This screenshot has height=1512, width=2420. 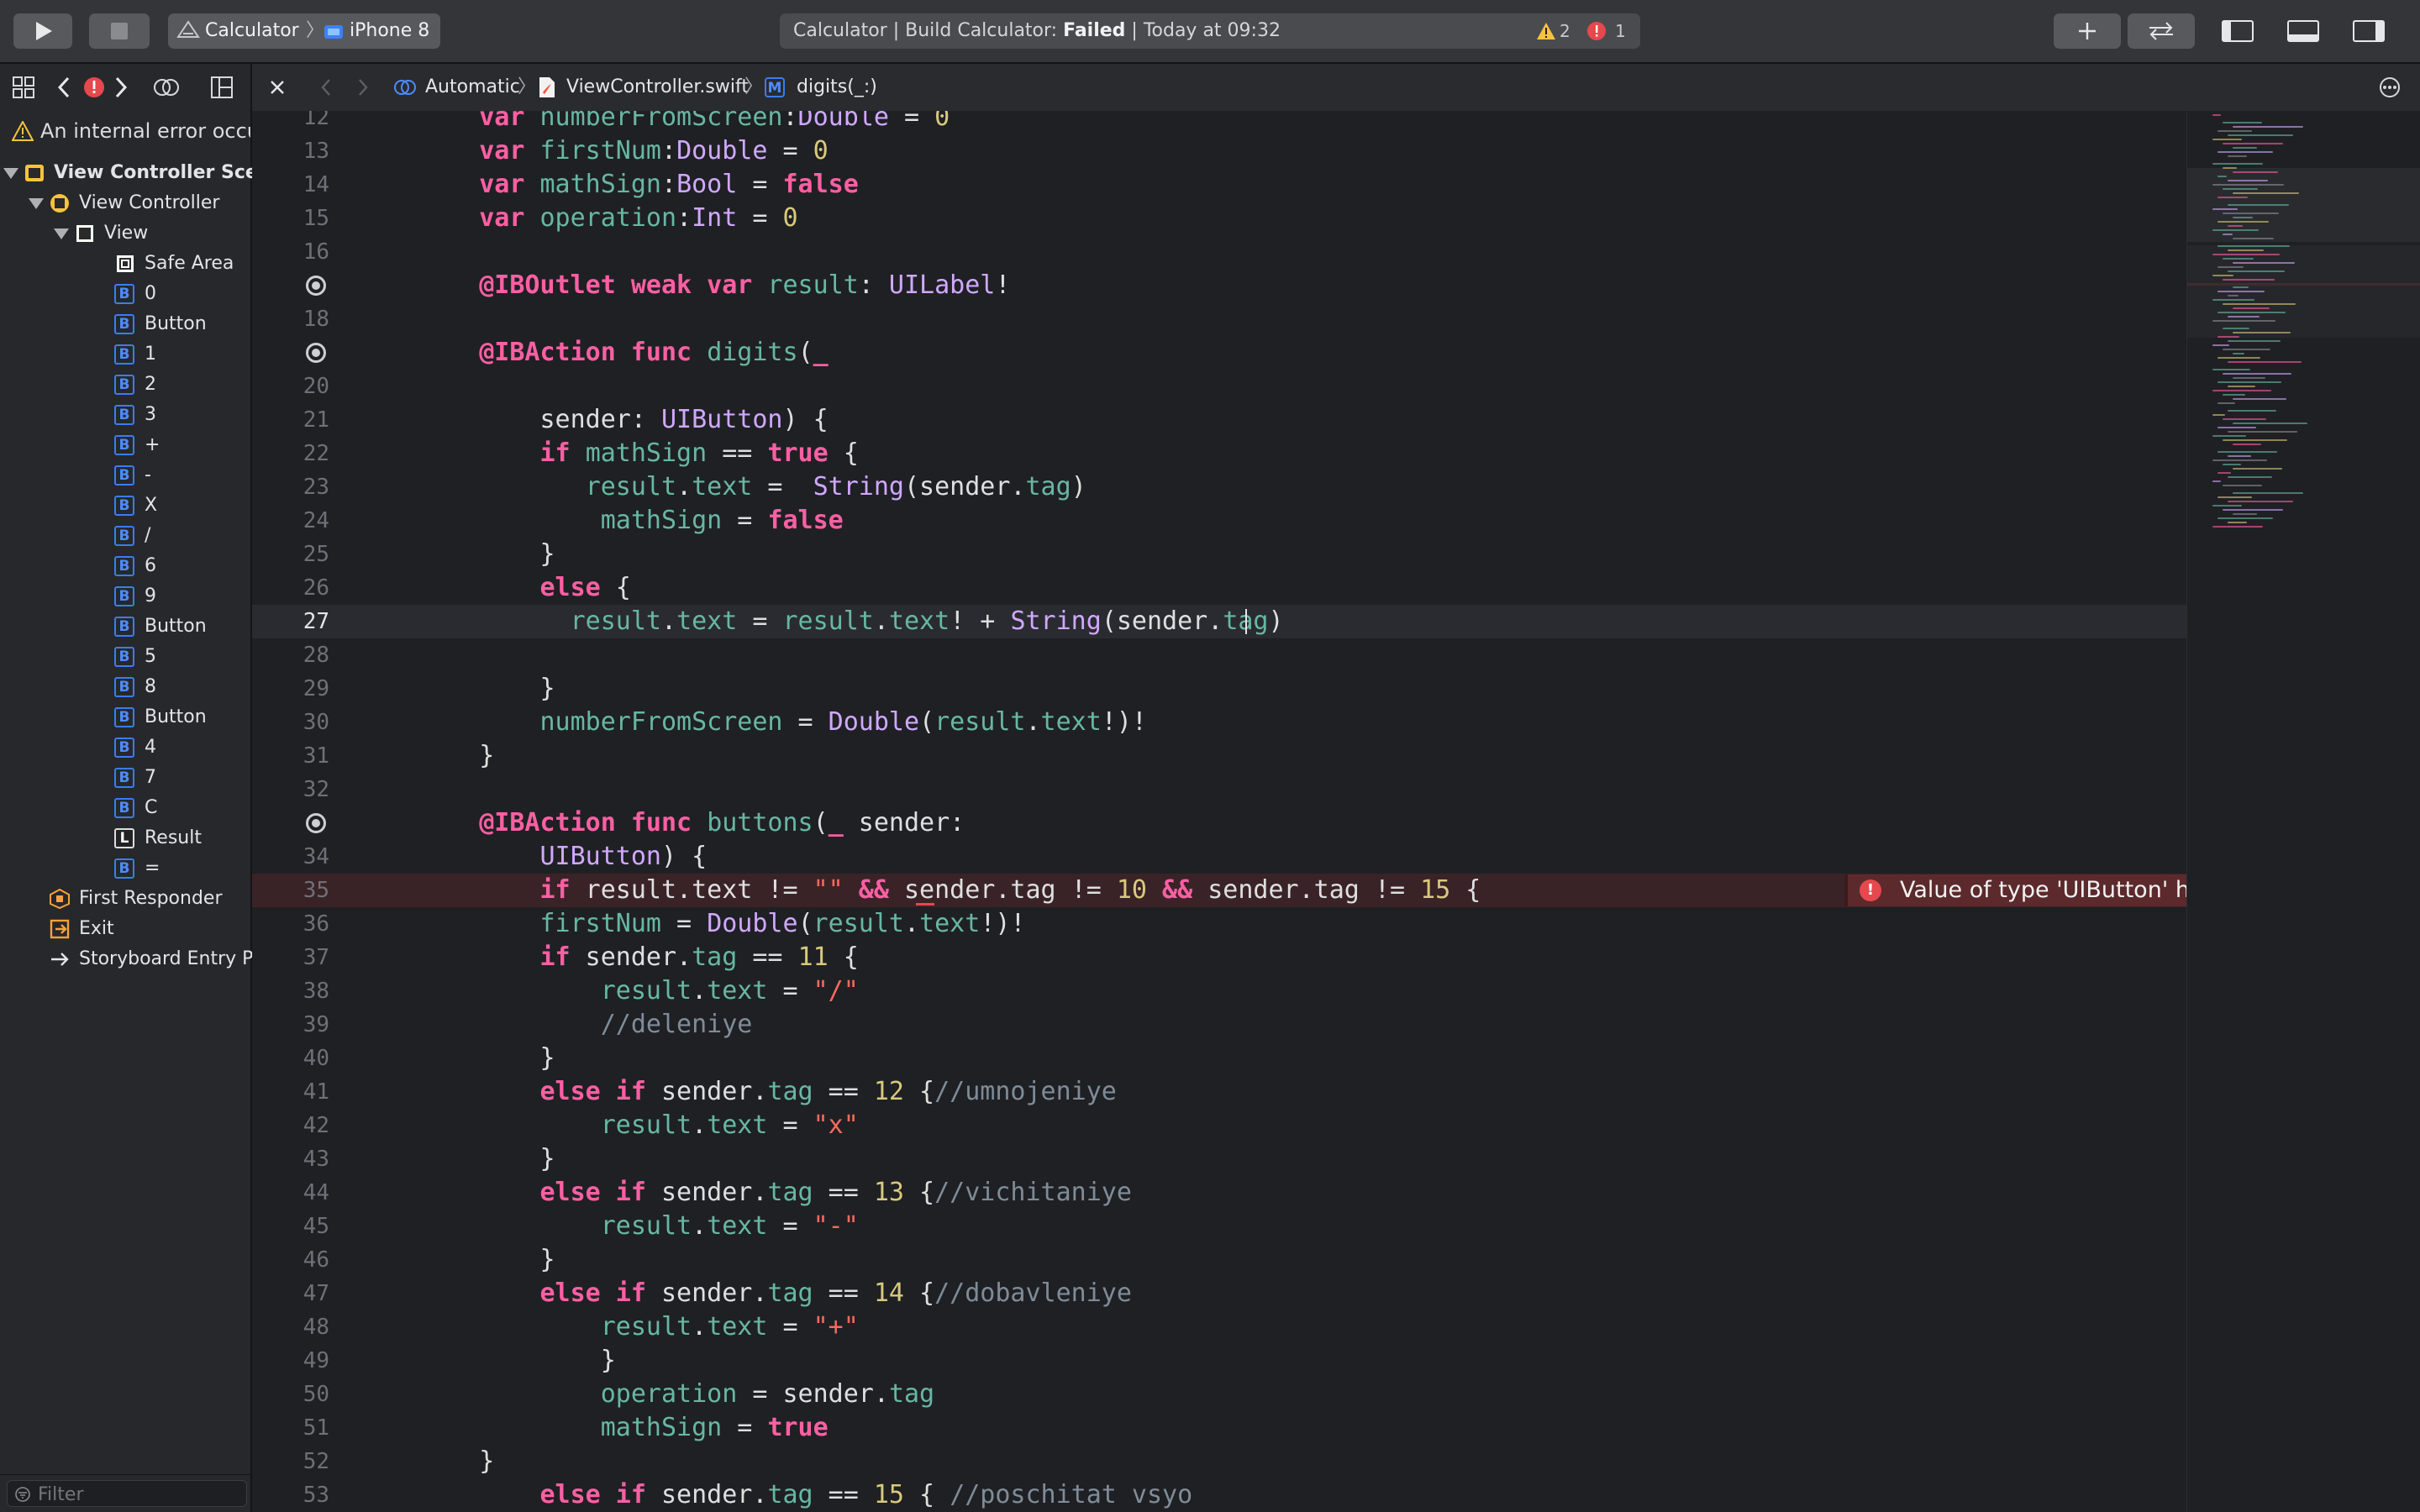 I want to click on chevron-left-icon, so click(x=64, y=87).